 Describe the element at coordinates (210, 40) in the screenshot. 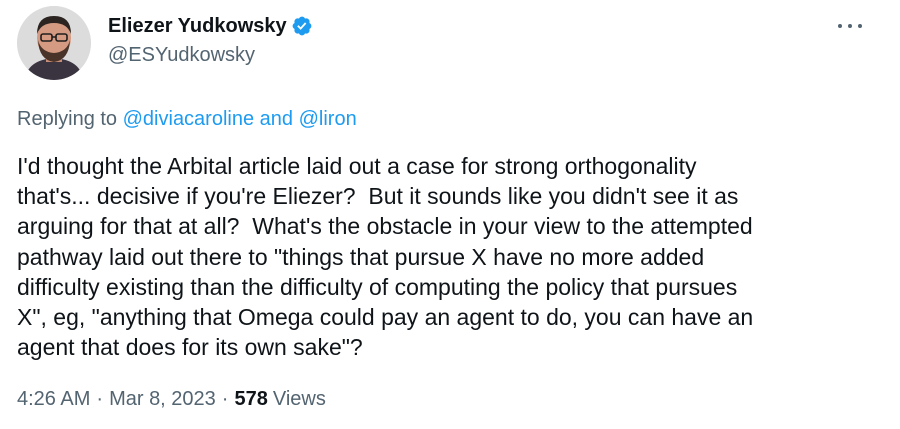

I see `author-info: Eliezer Yudkowsky @ESYudkowsky` at that location.